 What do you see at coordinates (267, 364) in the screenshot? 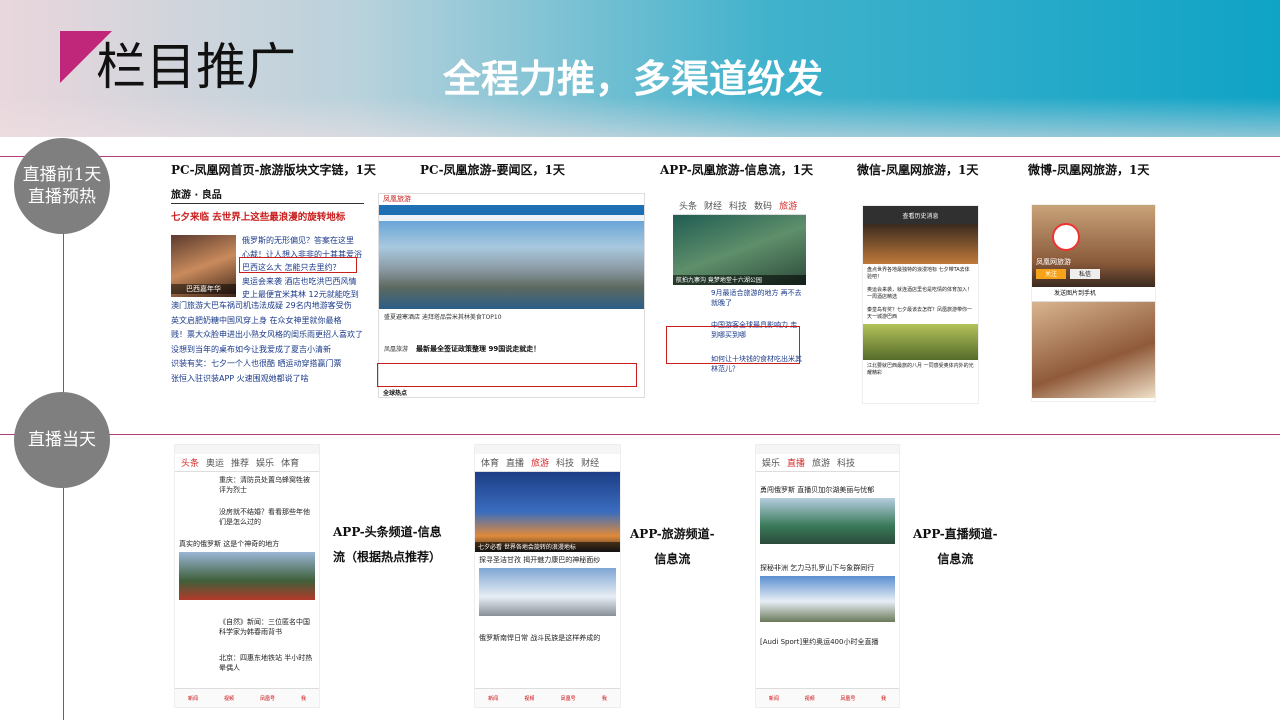
I see `list-item: 识装有奖：七夕一个人也很酷 晒运动穿搭赢门票` at bounding box center [267, 364].